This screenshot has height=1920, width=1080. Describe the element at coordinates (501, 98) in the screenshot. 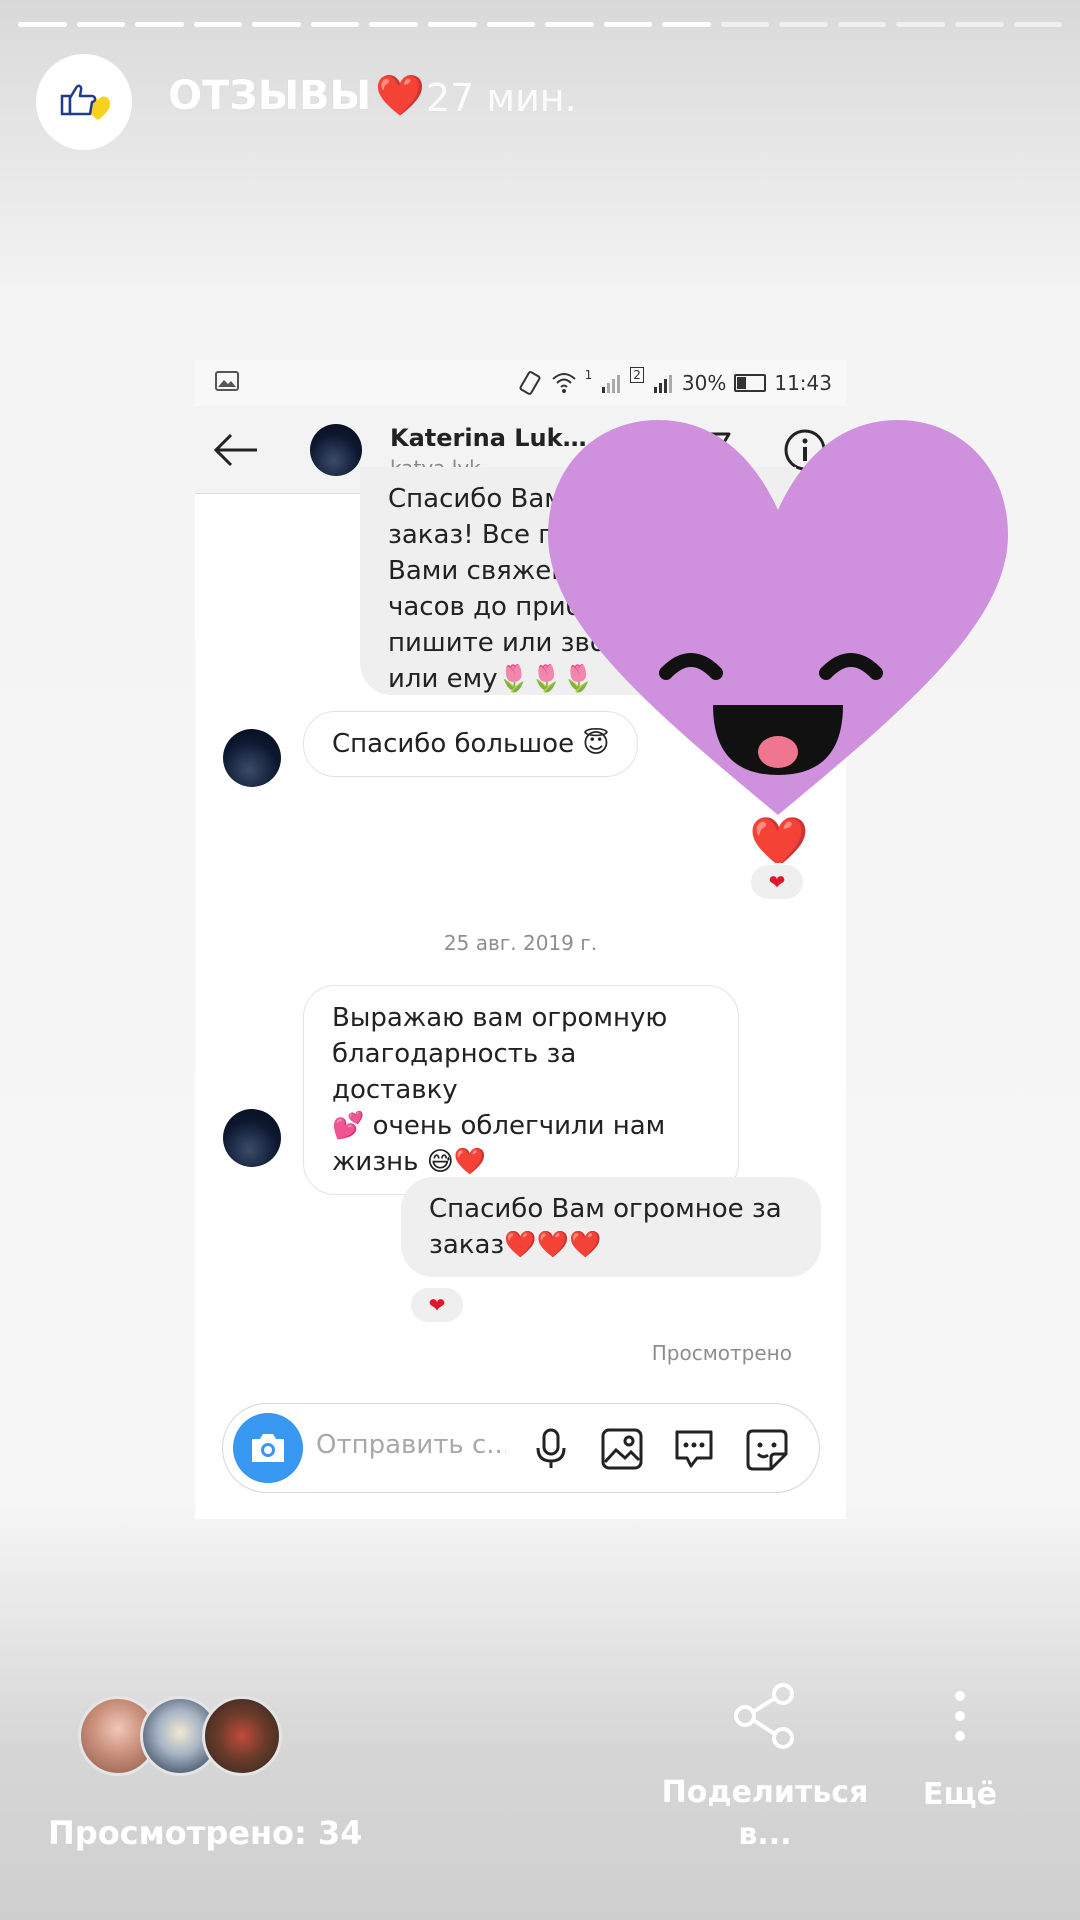

I see `story-timestamp: 27 мин.` at that location.